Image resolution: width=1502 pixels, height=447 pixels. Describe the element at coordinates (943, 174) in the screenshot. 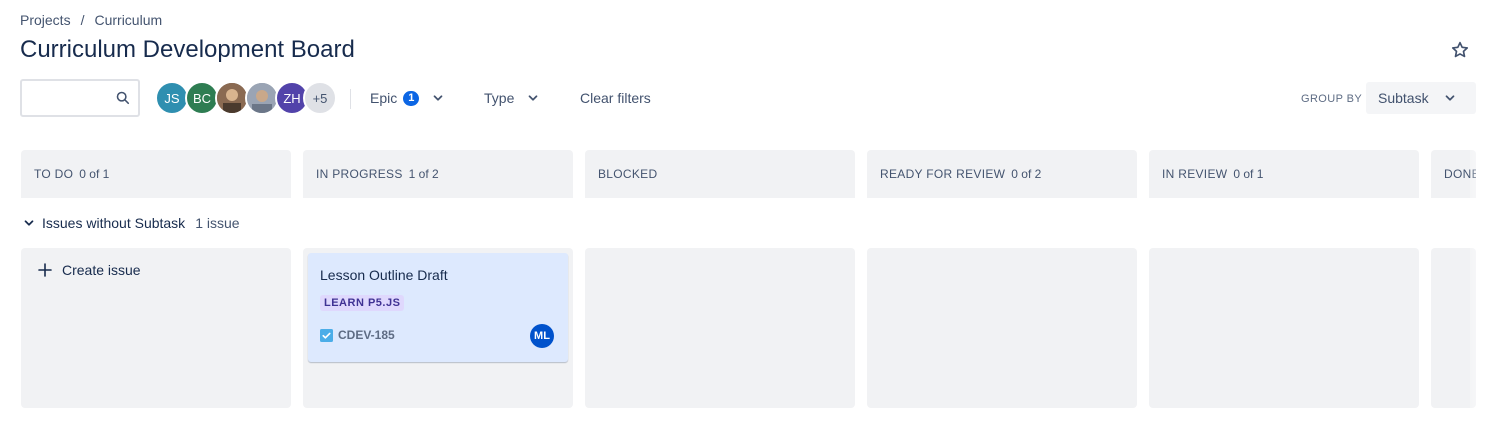

I see `column-name: READY FOR REVIEW` at that location.